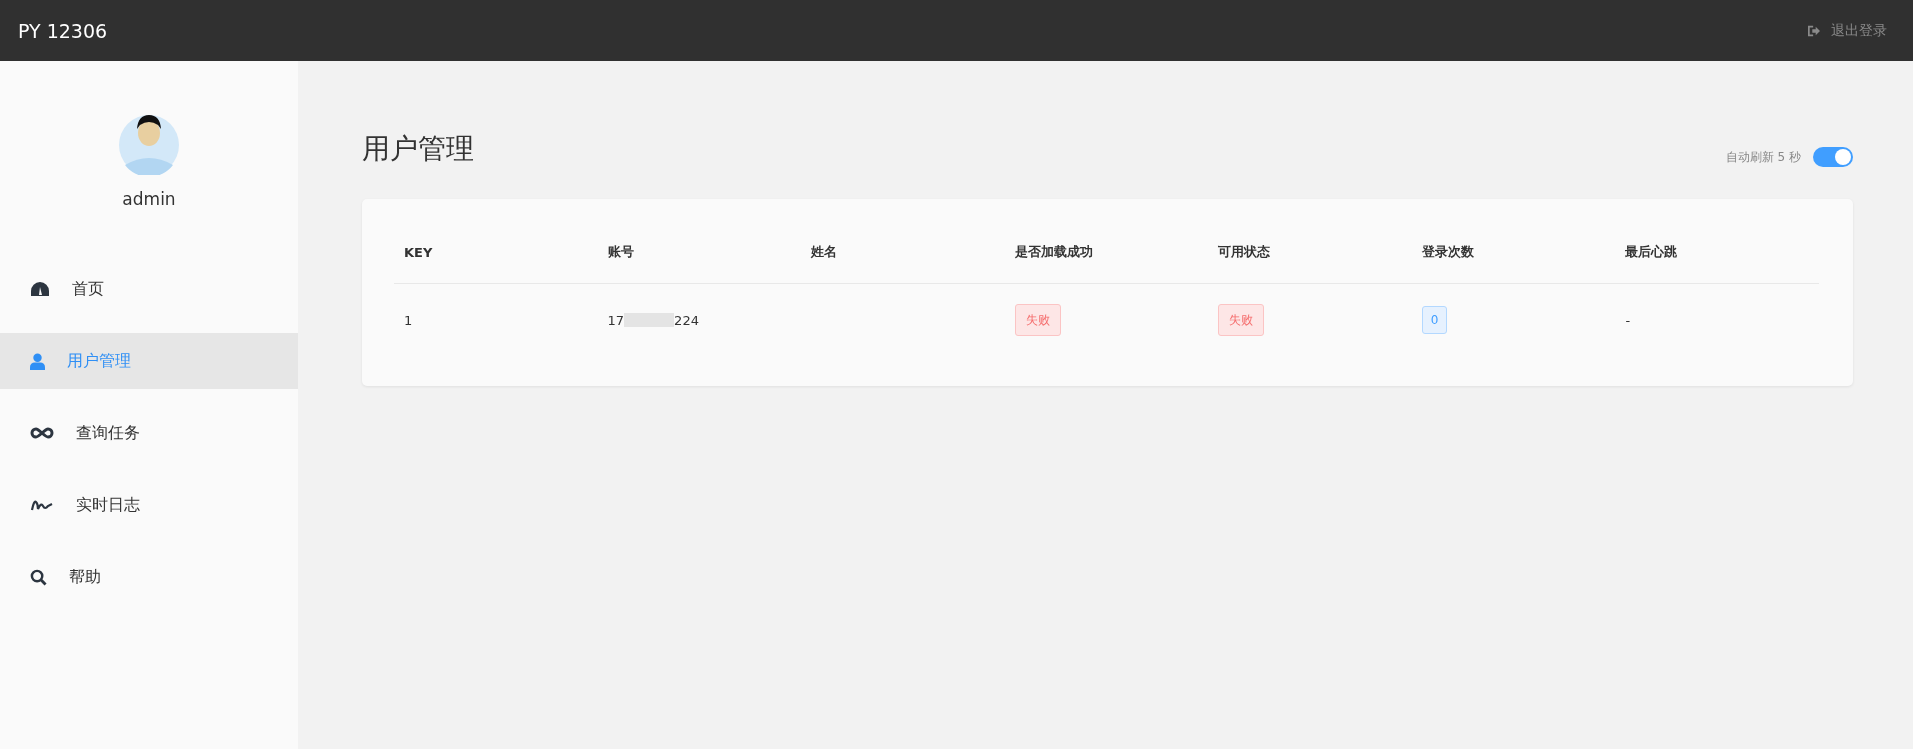  Describe the element at coordinates (408, 320) in the screenshot. I see `table-cell: 1` at that location.